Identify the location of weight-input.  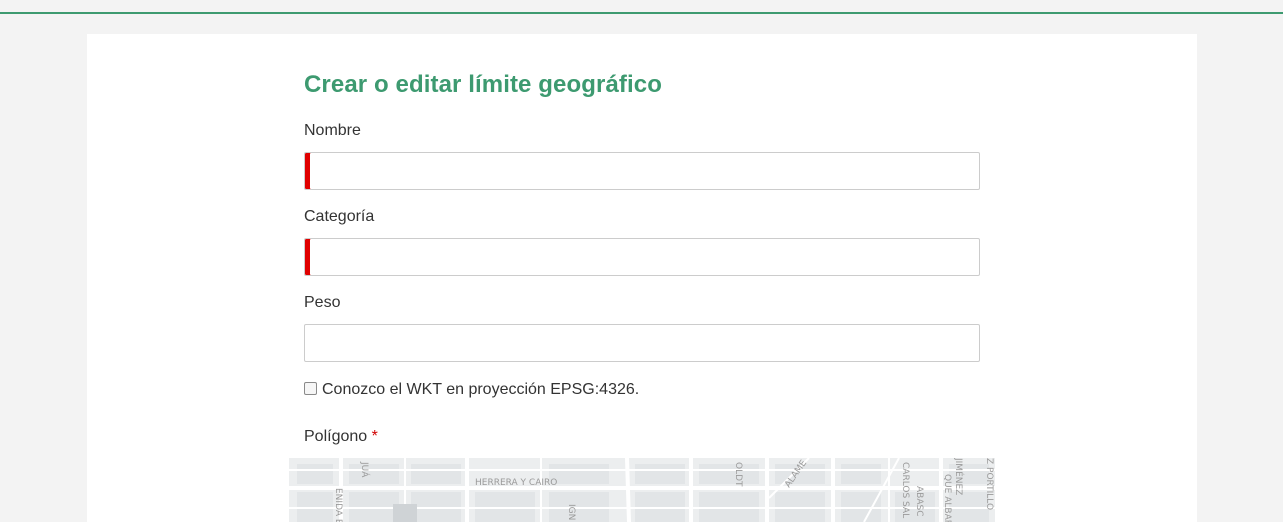
(642, 343).